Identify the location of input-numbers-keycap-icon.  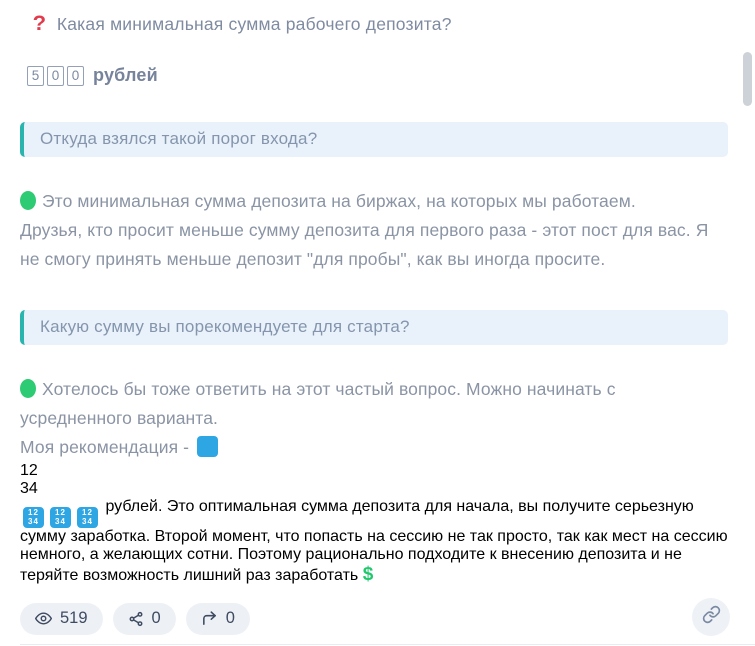
(208, 446).